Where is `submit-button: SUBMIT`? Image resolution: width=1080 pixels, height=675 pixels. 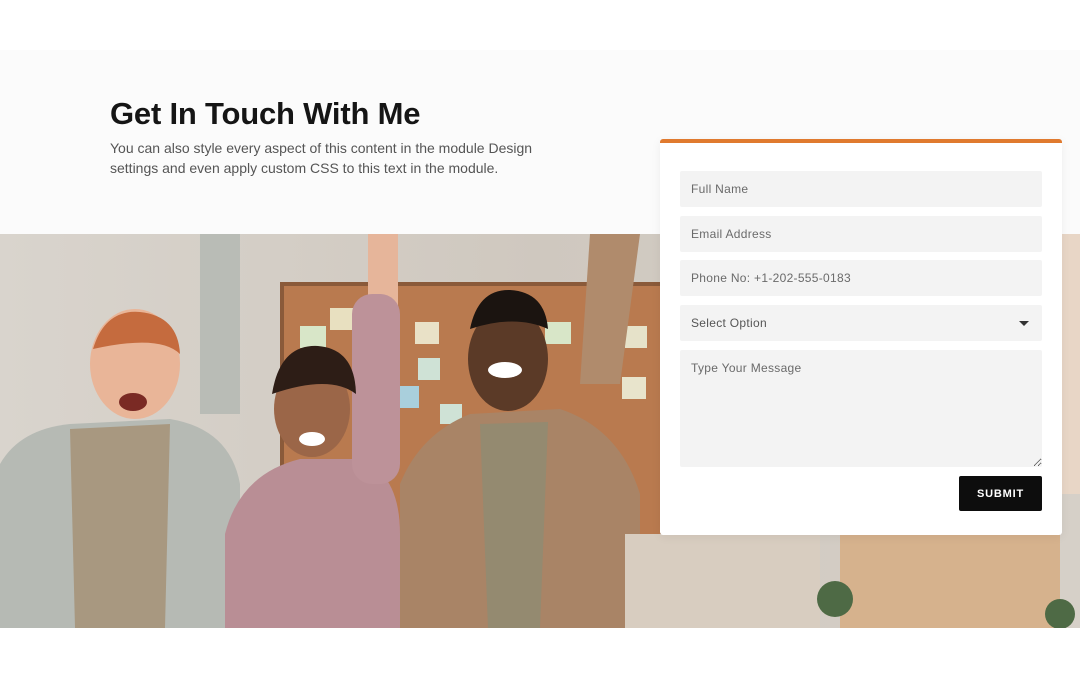 submit-button: SUBMIT is located at coordinates (1000, 493).